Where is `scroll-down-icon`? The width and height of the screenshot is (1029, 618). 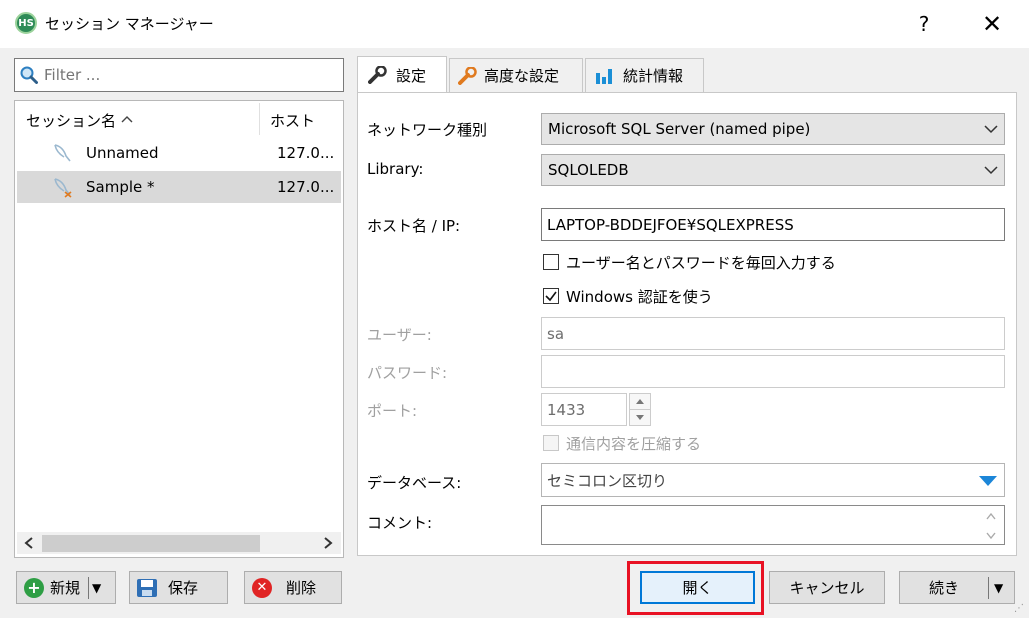
scroll-down-icon is located at coordinates (991, 535).